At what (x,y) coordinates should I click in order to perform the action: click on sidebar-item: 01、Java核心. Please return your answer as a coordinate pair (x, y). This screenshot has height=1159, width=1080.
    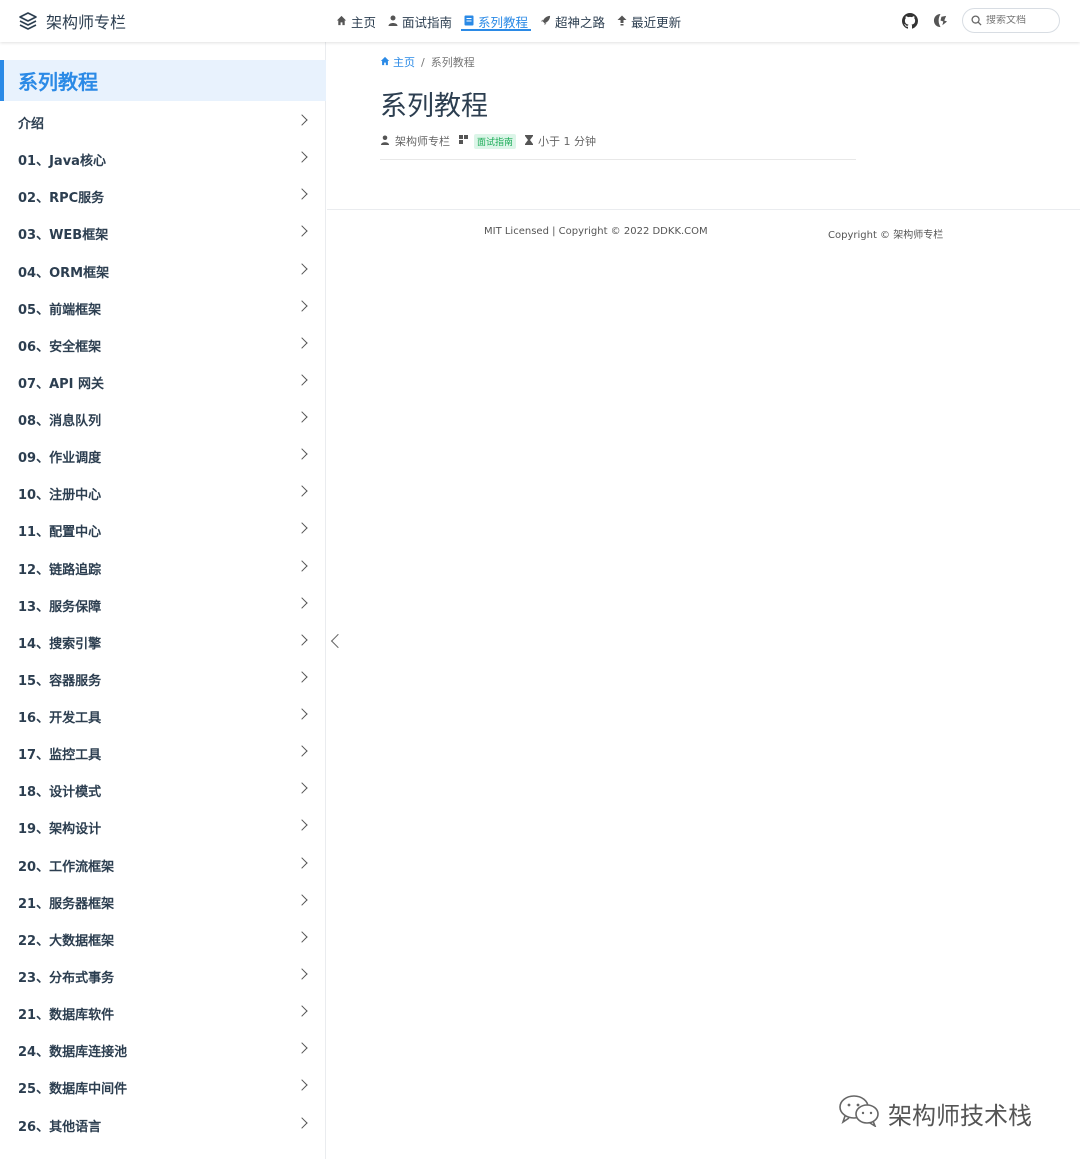
    Looking at the image, I should click on (163, 159).